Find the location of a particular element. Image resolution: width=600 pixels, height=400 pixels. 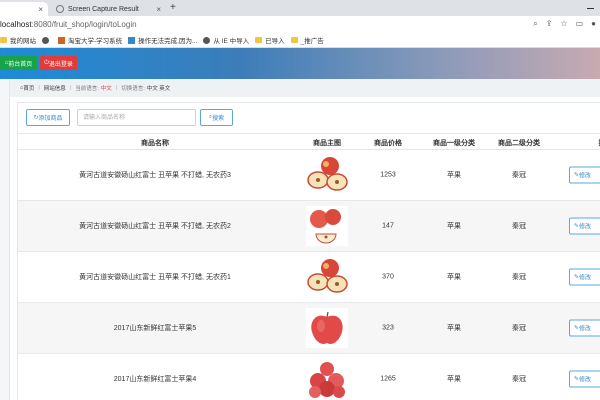

search-button: ⌕ 搜索 is located at coordinates (216, 117).